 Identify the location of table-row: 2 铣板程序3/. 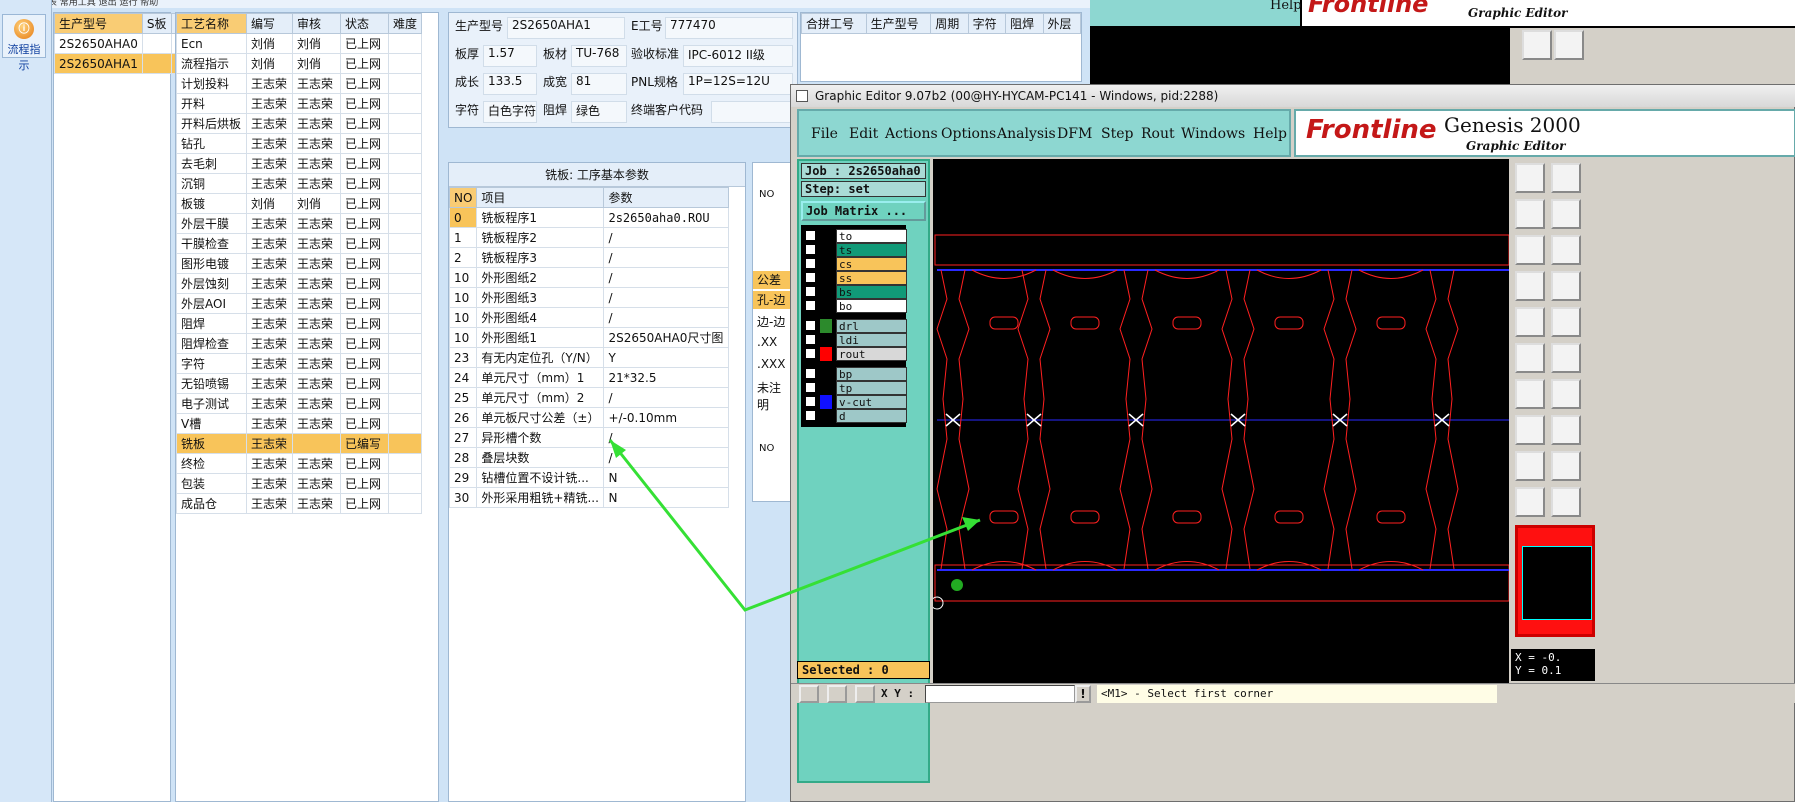
(588, 257).